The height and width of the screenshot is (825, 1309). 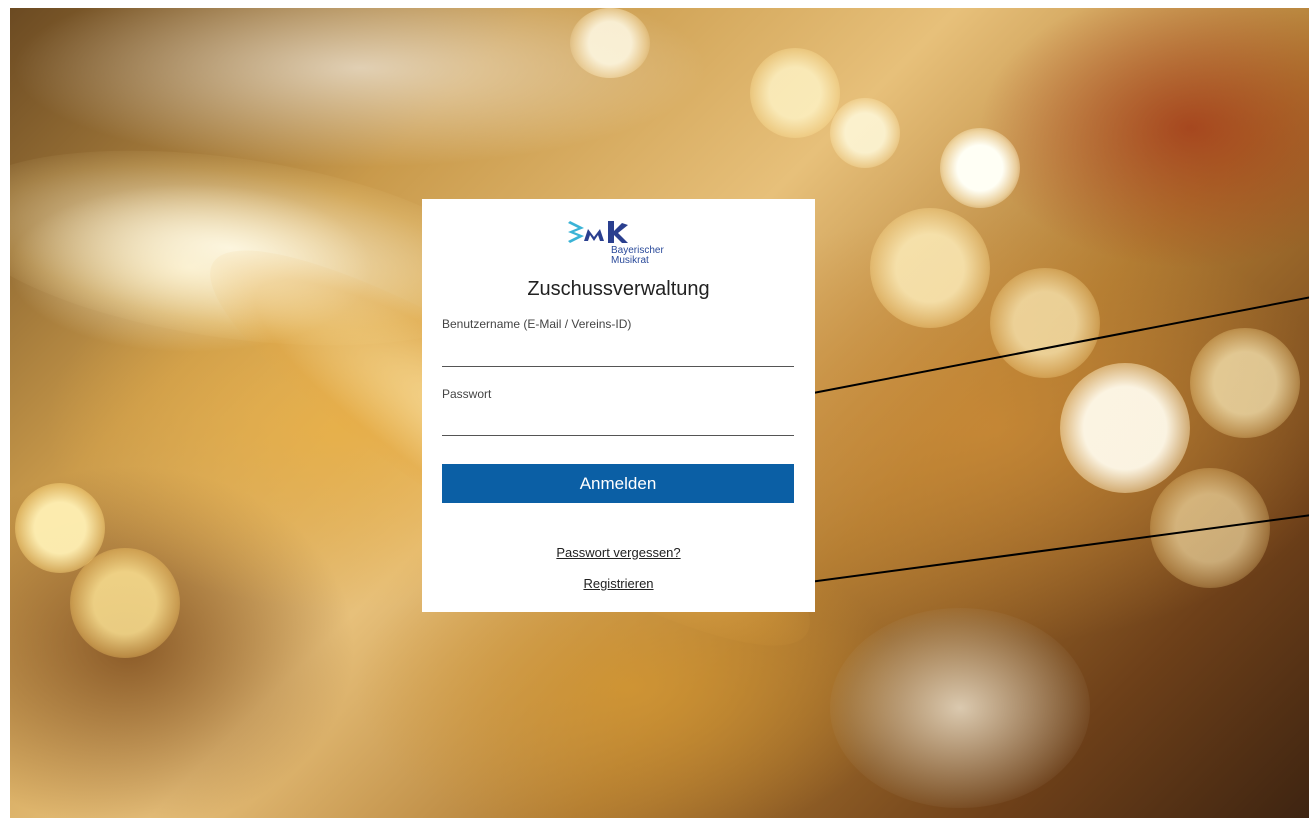 I want to click on username-input, so click(x=618, y=353).